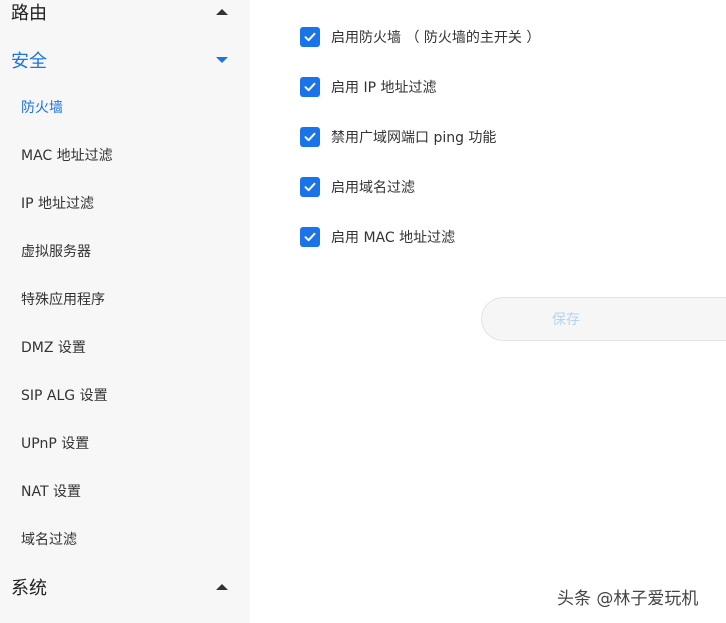 The image size is (726, 623). I want to click on sidebar-section-label: 路由, so click(29, 13).